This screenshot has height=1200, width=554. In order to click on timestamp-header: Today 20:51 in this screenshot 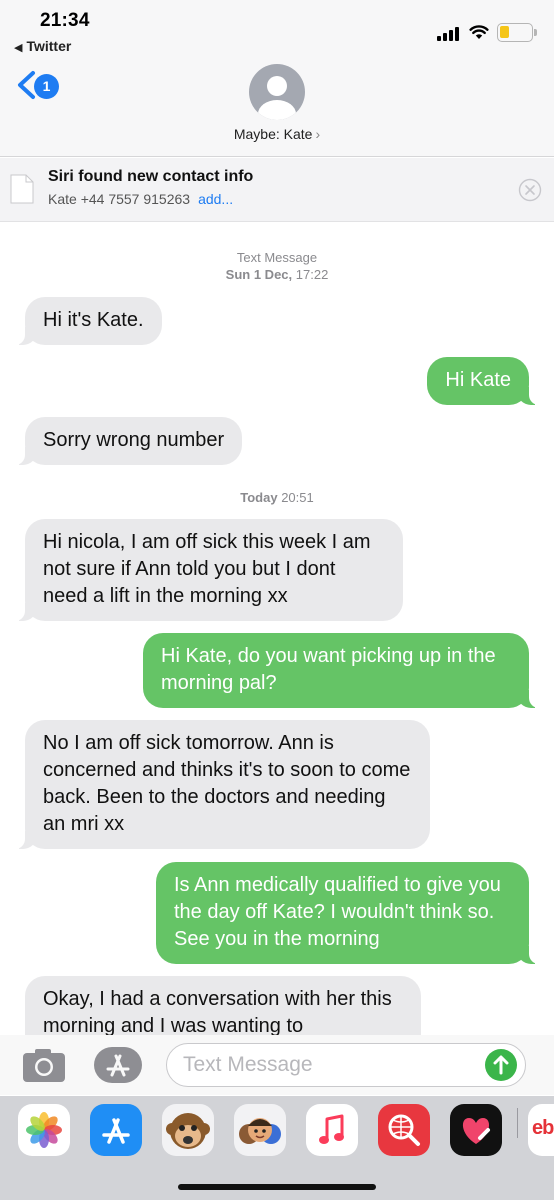, I will do `click(277, 497)`.